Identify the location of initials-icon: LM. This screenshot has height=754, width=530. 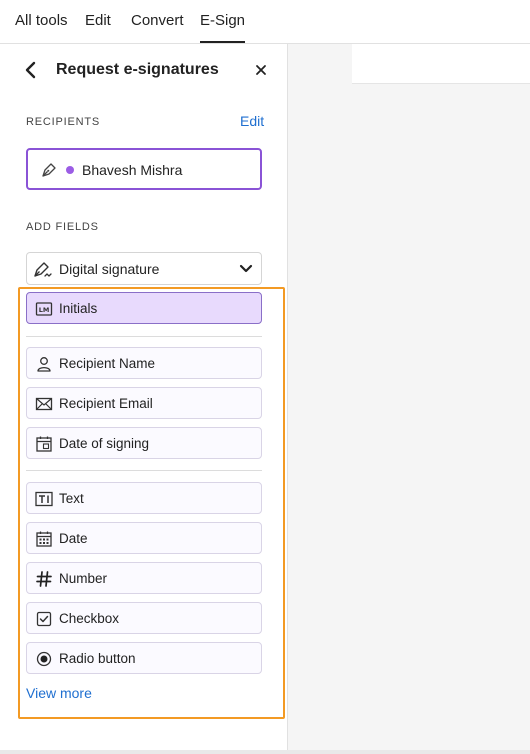
(44, 309).